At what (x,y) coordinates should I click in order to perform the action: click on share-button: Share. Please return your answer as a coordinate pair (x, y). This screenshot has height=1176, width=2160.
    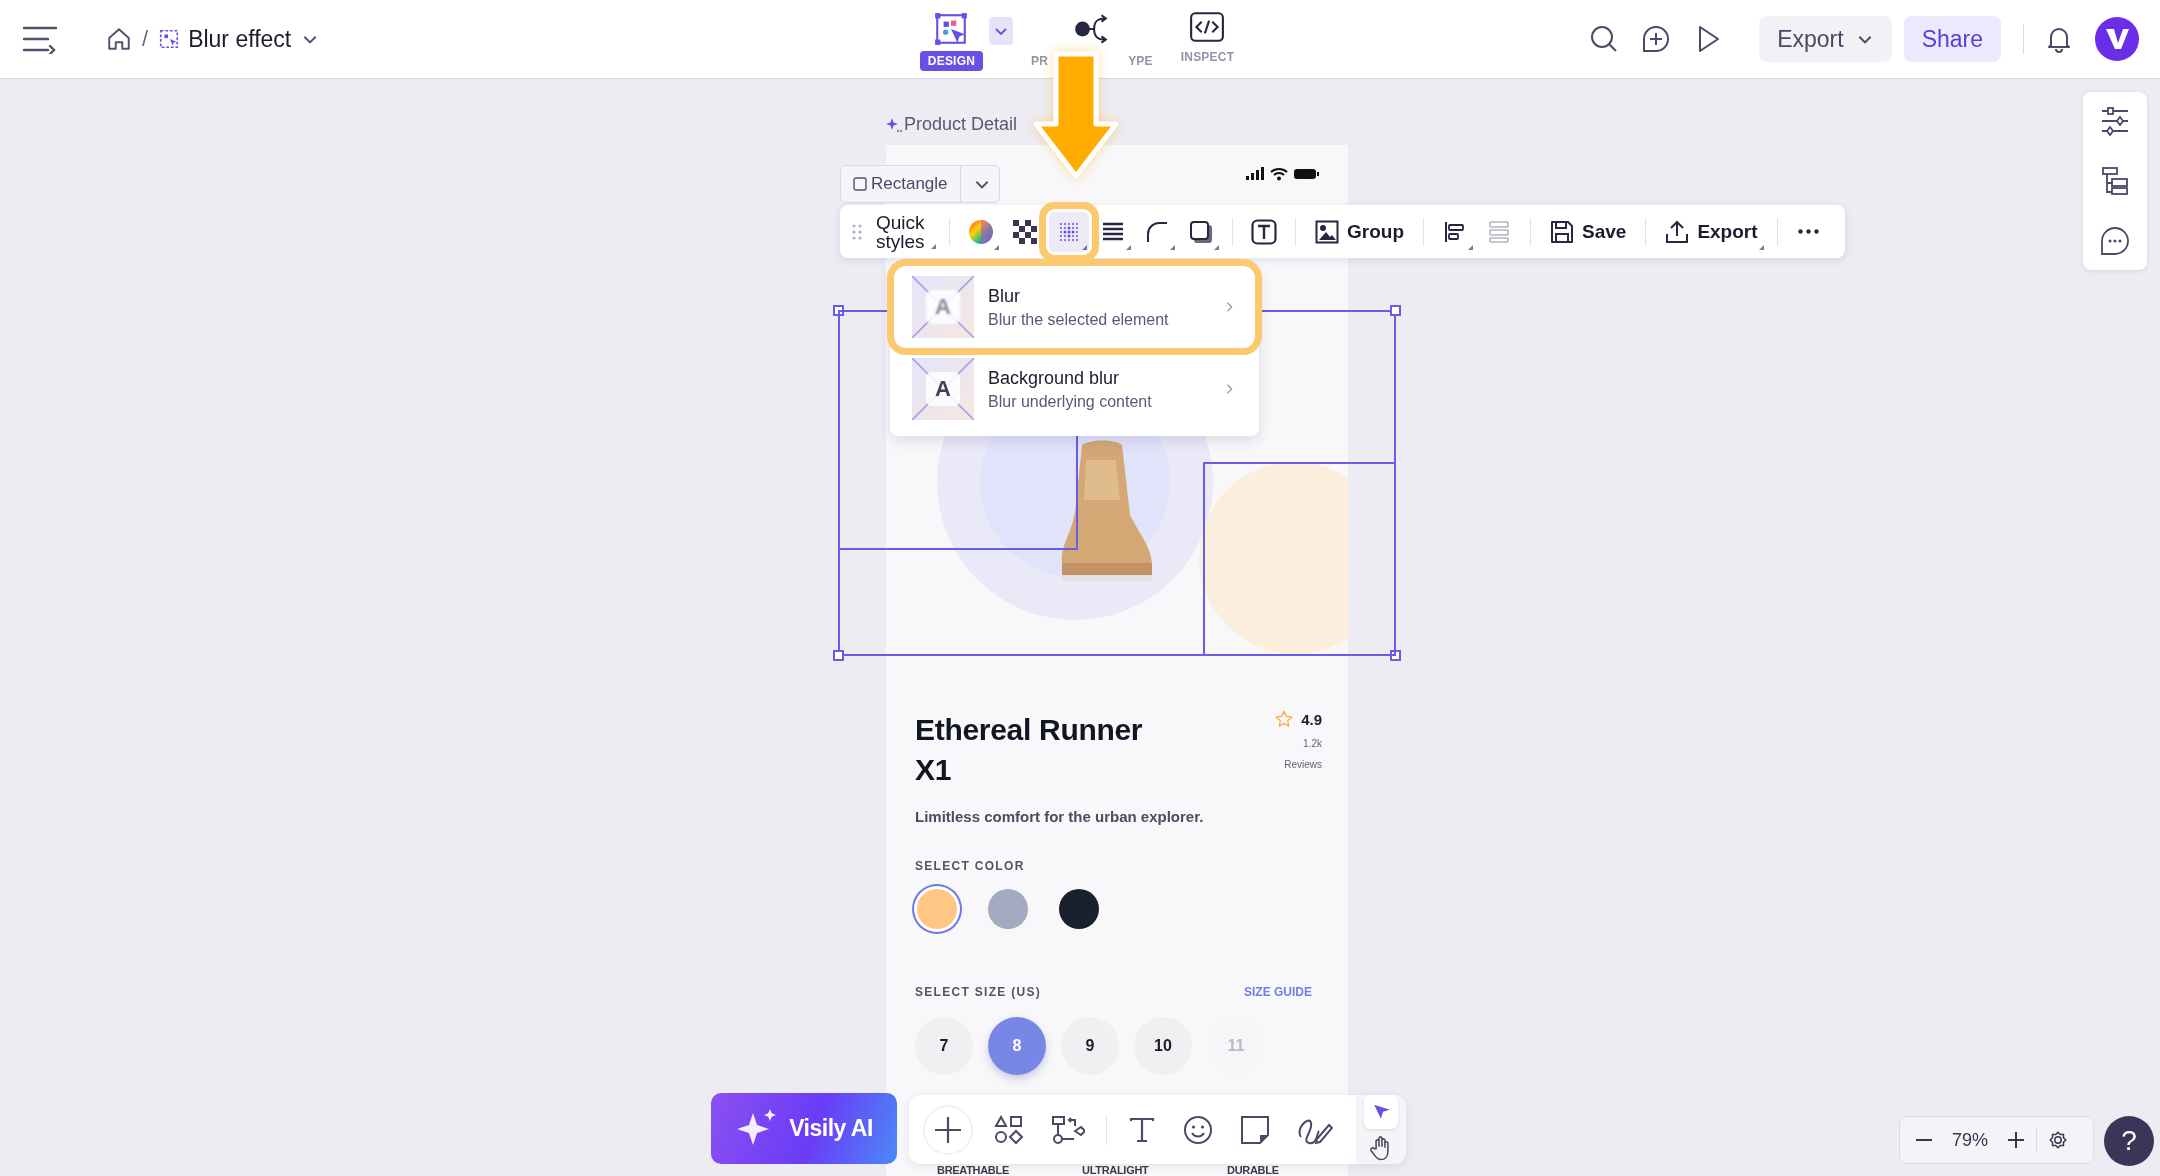
    Looking at the image, I should click on (1952, 39).